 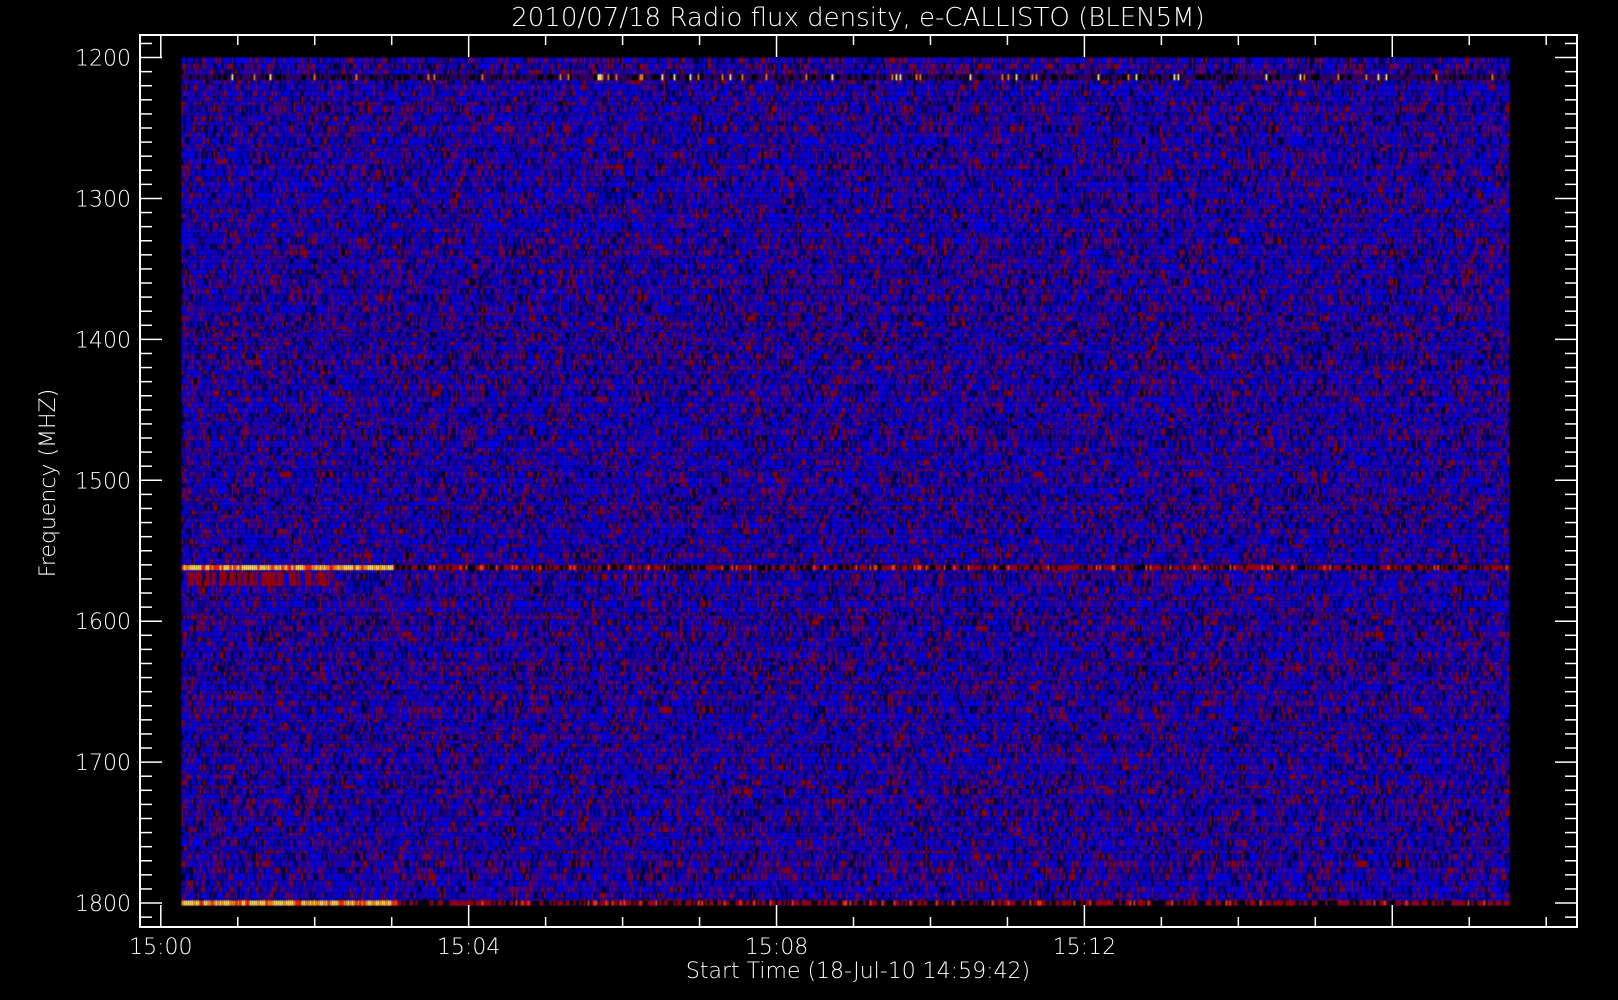 What do you see at coordinates (160, 947) in the screenshot?
I see `x-tick-label: 15:00` at bounding box center [160, 947].